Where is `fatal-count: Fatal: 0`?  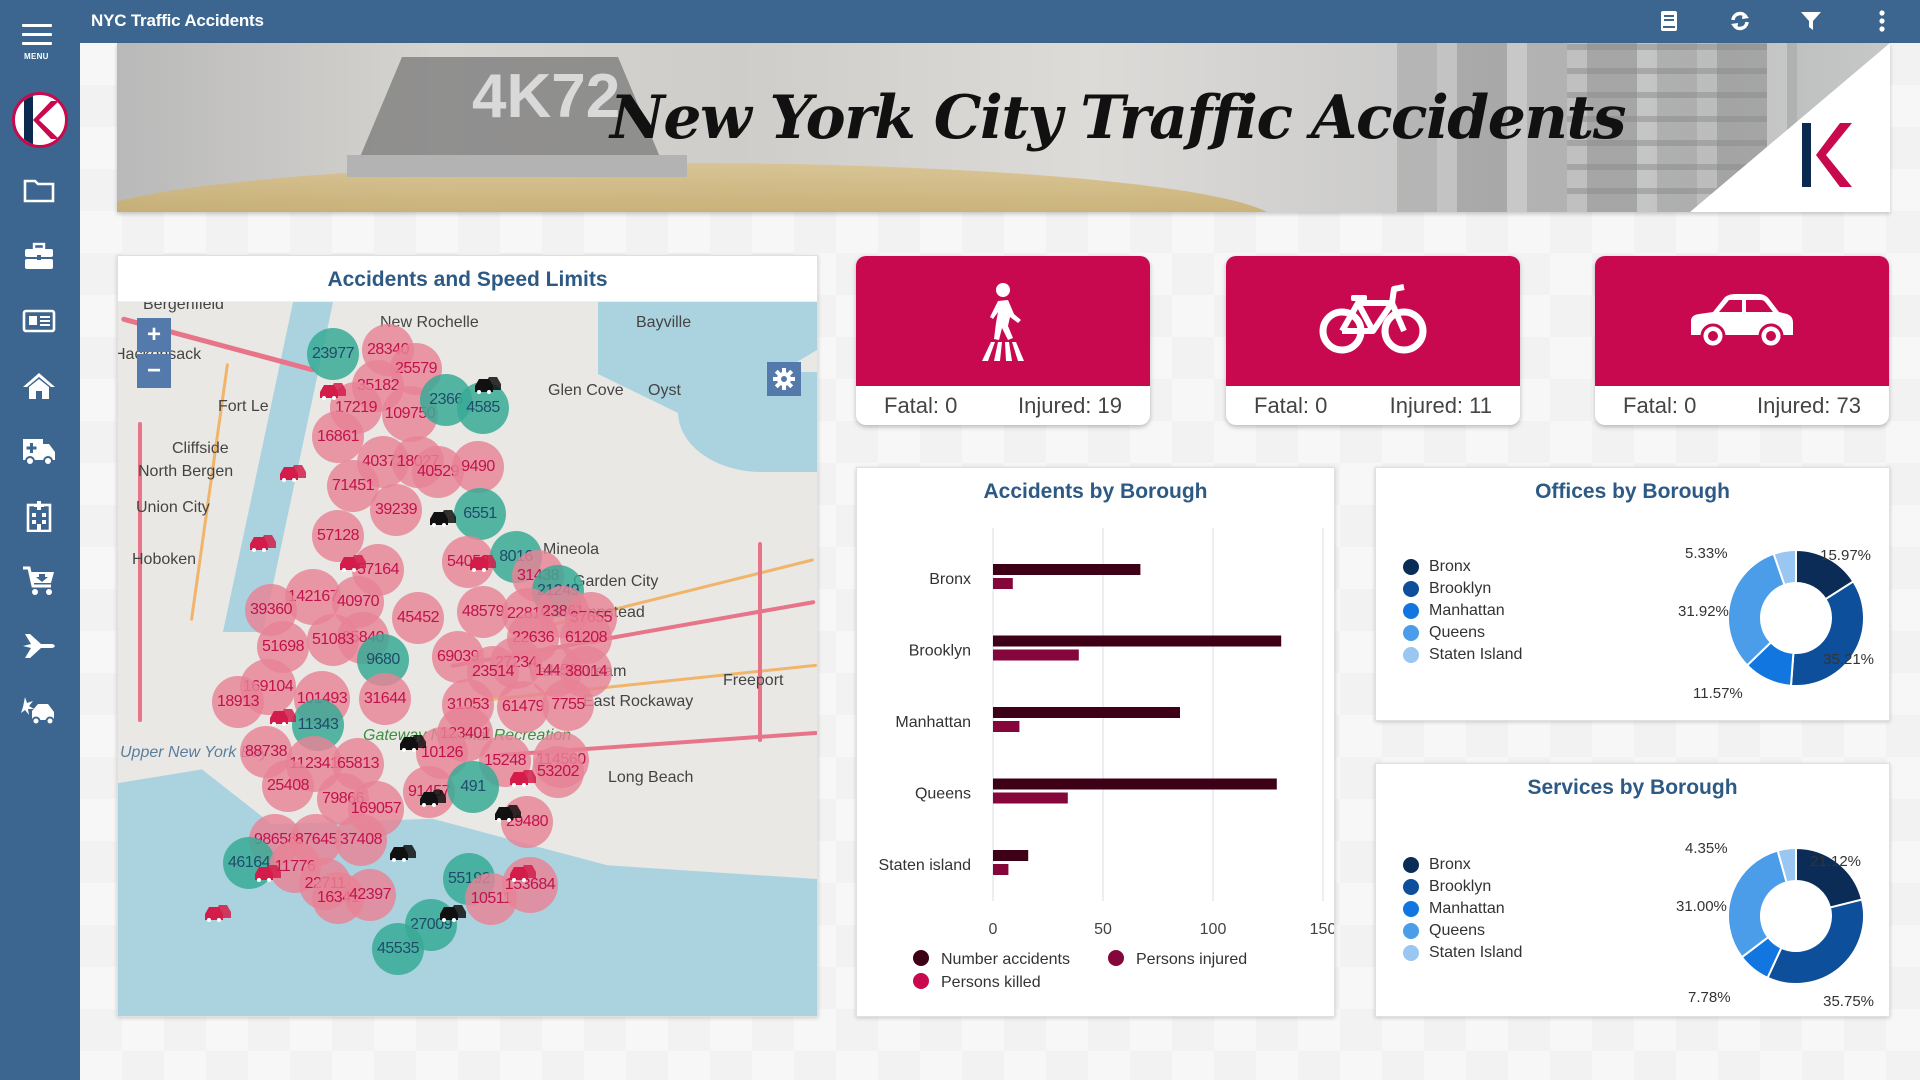 fatal-count: Fatal: 0 is located at coordinates (1660, 405).